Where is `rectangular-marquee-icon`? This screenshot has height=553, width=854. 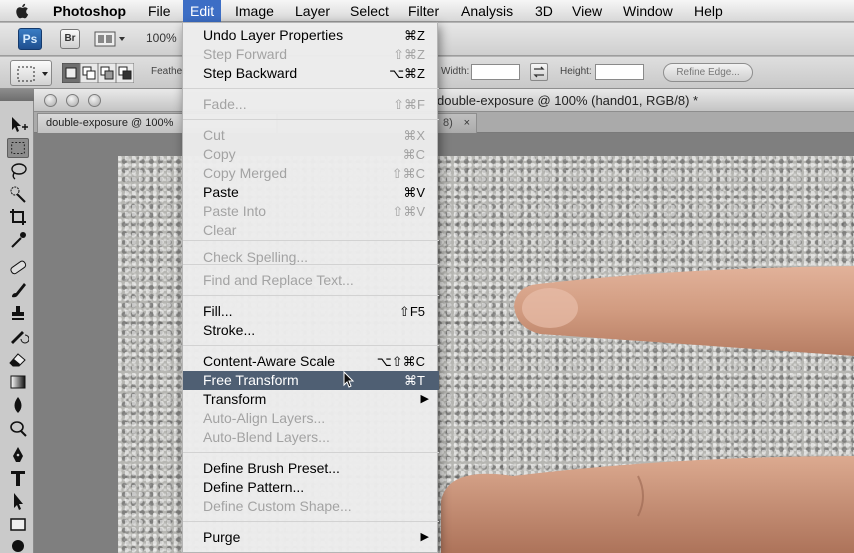
rectangular-marquee-icon is located at coordinates (18, 148).